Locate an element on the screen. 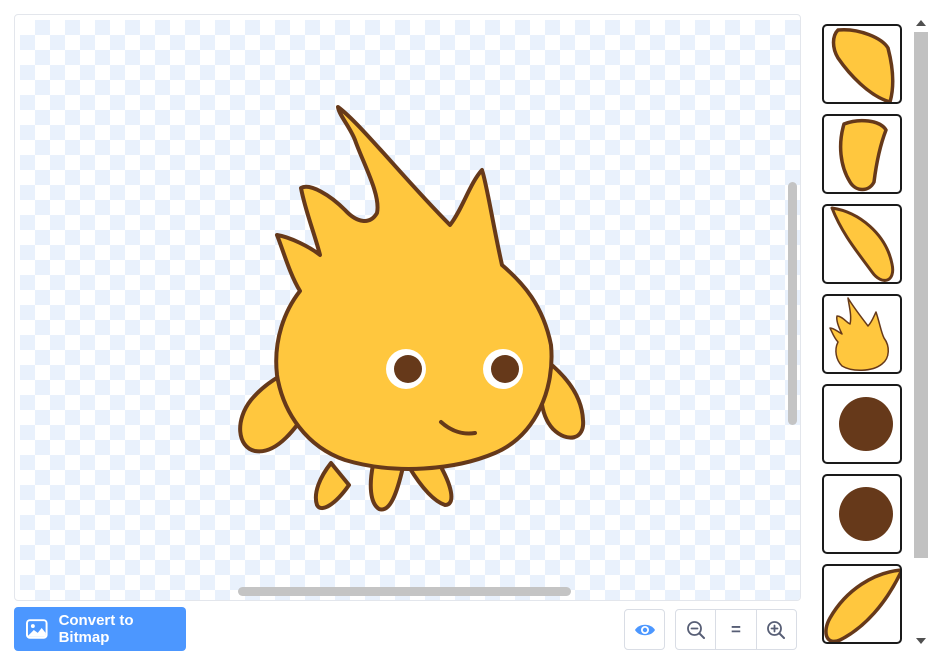  canvas-vertical-scrollbar is located at coordinates (792, 303).